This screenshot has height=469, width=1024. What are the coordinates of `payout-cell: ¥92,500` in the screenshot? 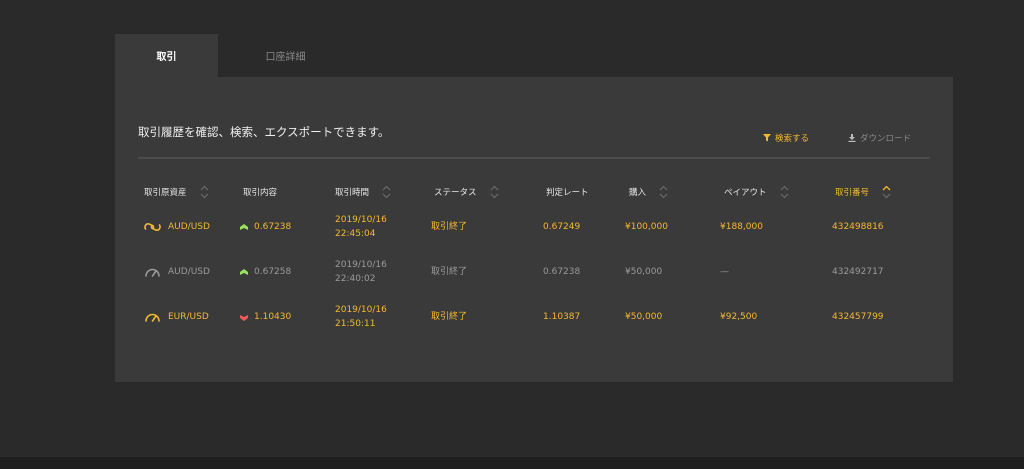 It's located at (739, 317).